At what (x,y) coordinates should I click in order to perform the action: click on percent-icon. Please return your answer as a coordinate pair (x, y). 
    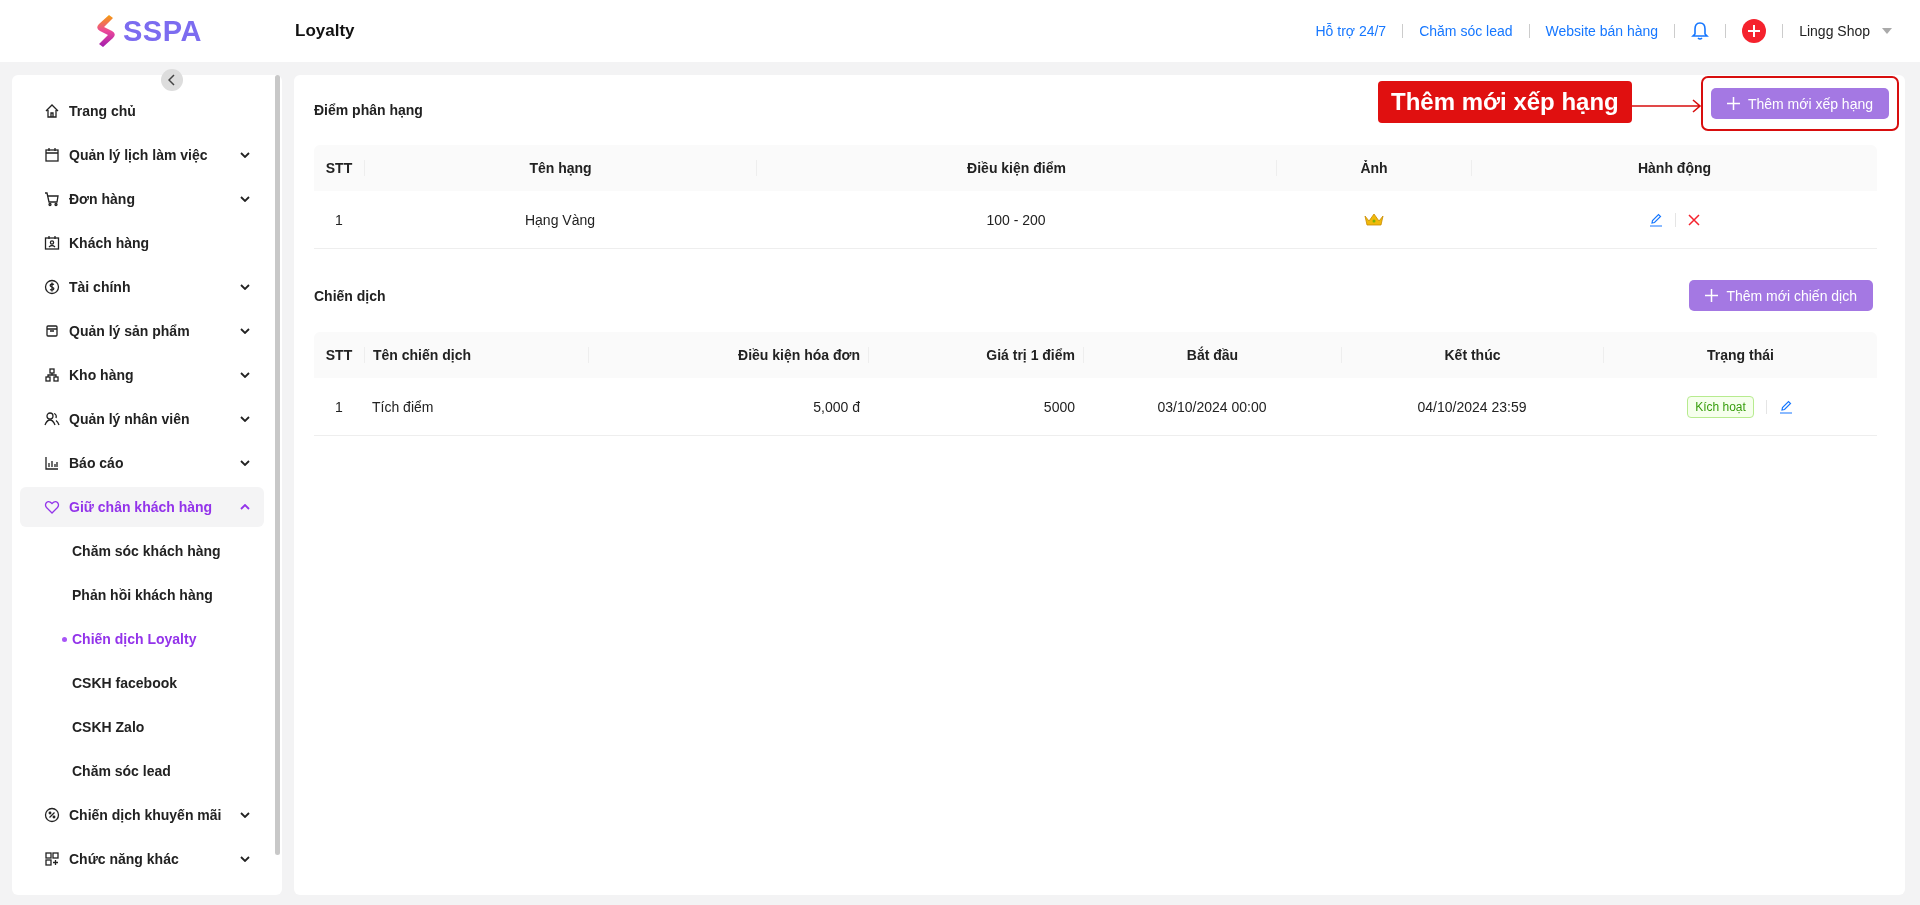
    Looking at the image, I should click on (52, 815).